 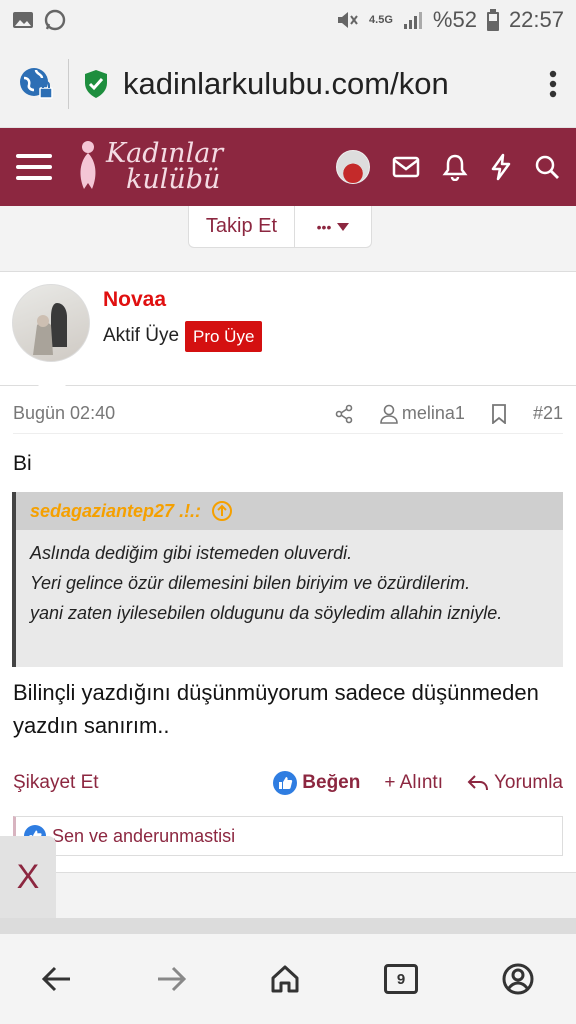 I want to click on tab-count: 9, so click(x=401, y=979).